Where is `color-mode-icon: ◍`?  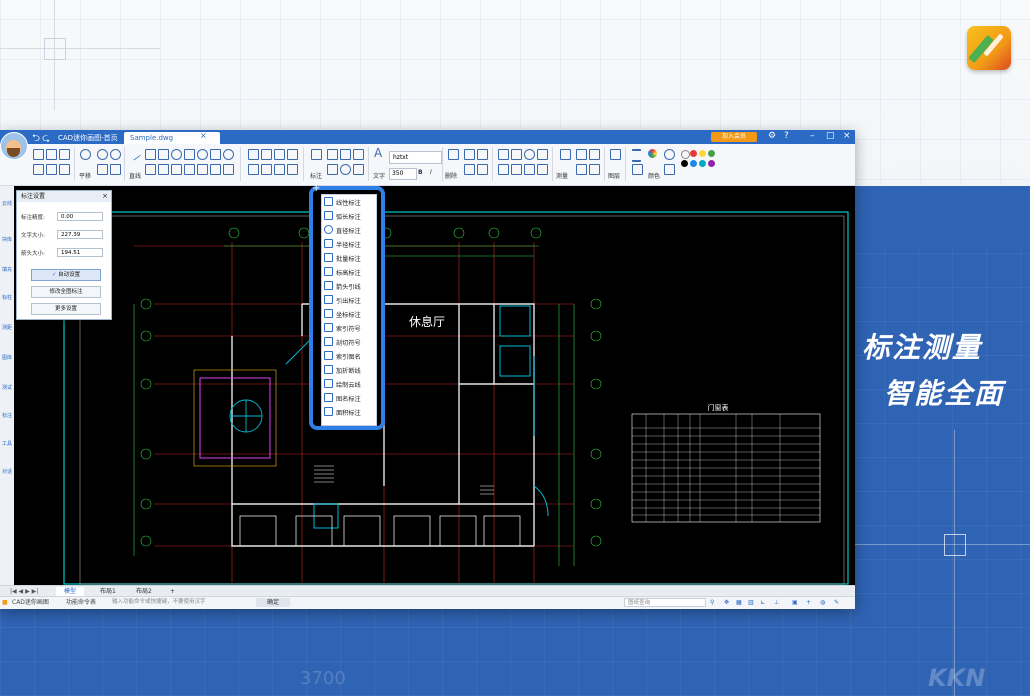 color-mode-icon: ◍ is located at coordinates (822, 603).